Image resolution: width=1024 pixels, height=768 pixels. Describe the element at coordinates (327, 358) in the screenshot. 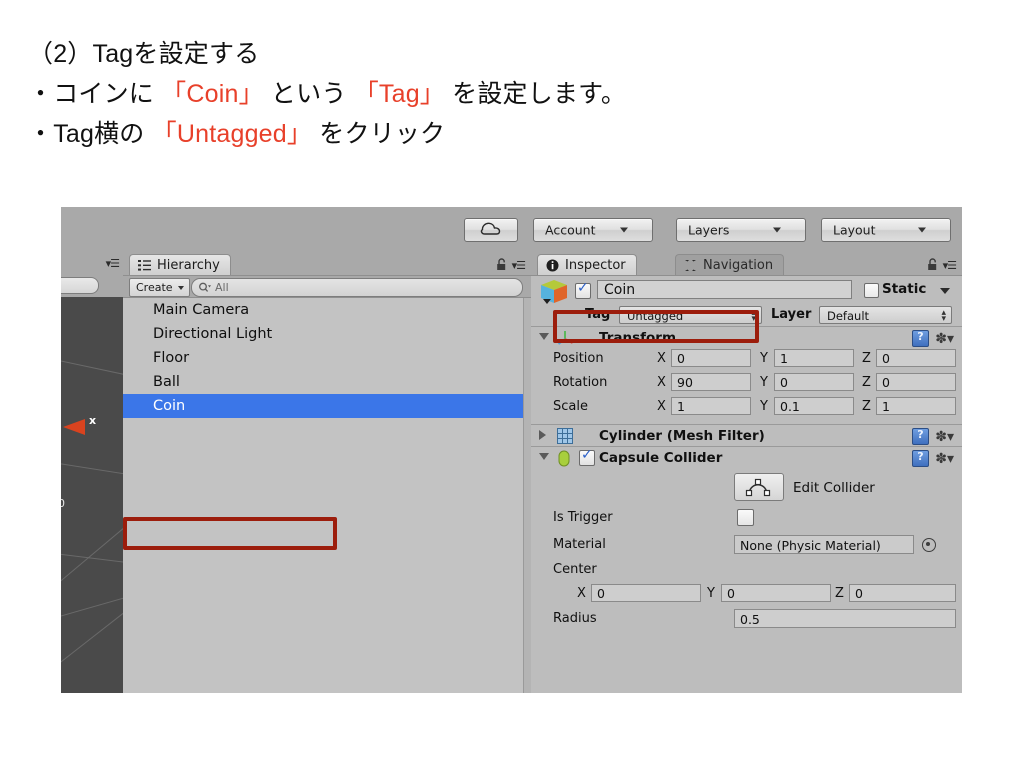

I see `hierarchy-item-floor: Floor` at that location.